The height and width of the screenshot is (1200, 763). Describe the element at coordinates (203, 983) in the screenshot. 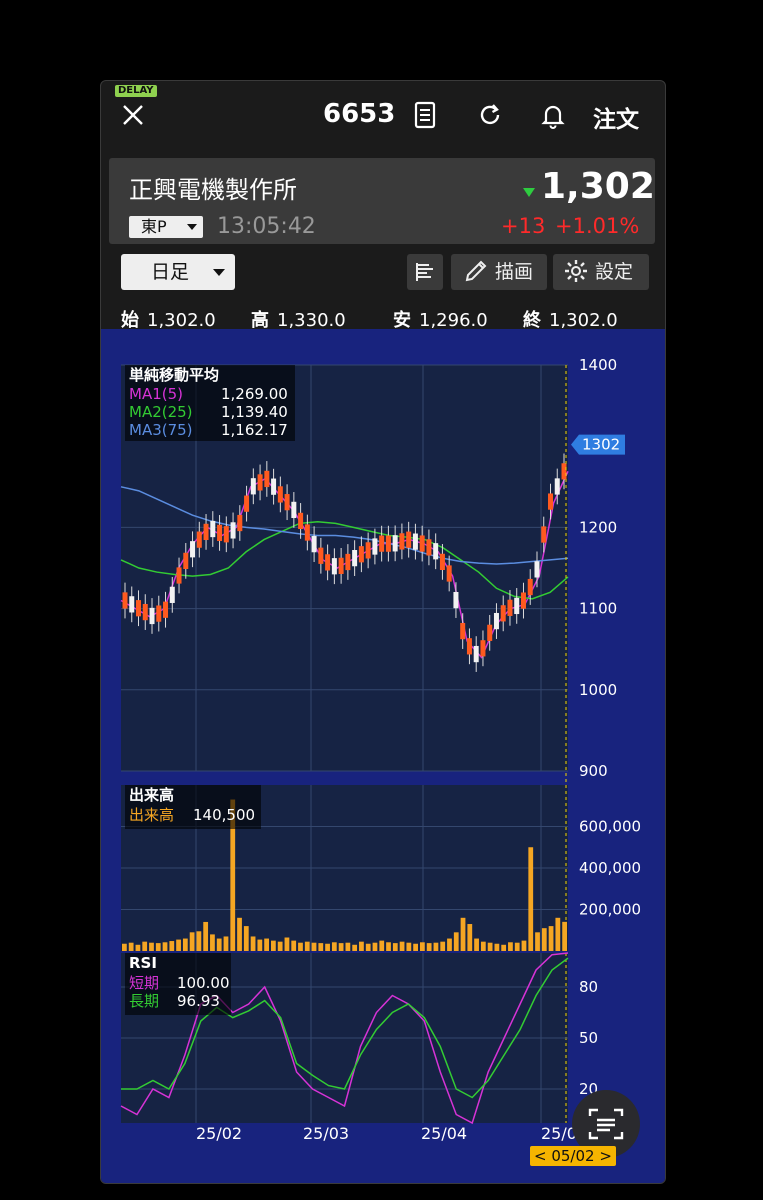

I see `rsi-legend-value: 100.00` at that location.